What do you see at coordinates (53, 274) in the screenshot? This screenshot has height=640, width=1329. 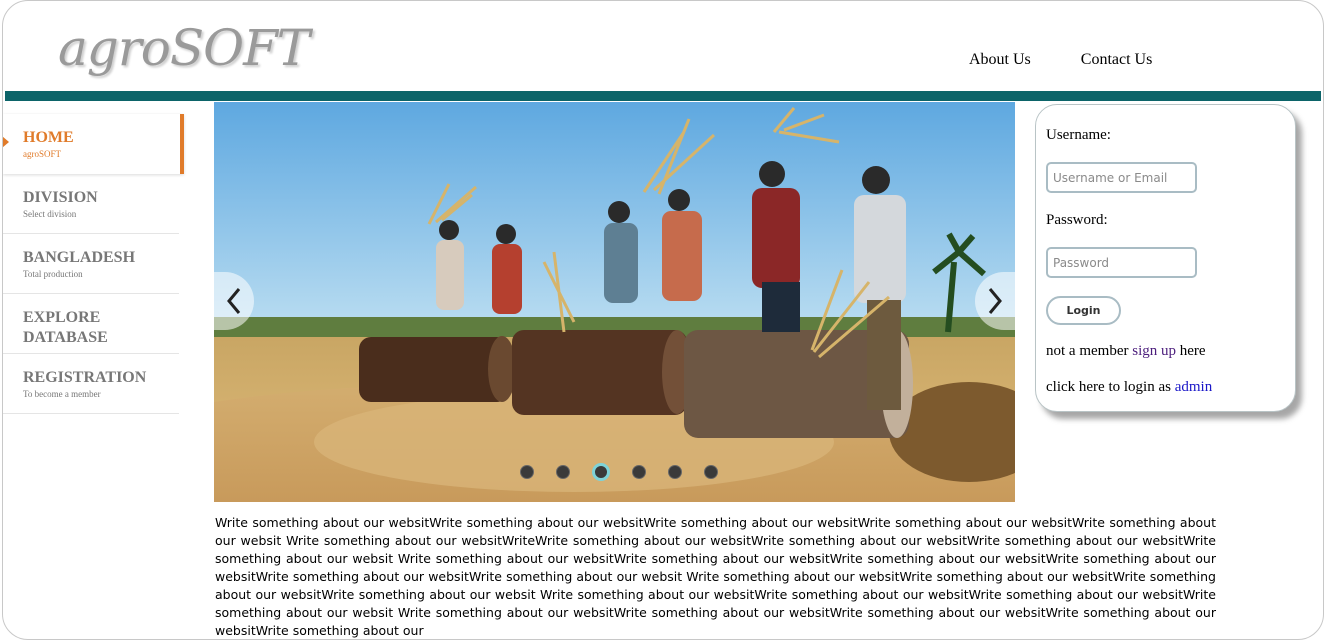 I see `sidebar-item-subtitle: Total production` at bounding box center [53, 274].